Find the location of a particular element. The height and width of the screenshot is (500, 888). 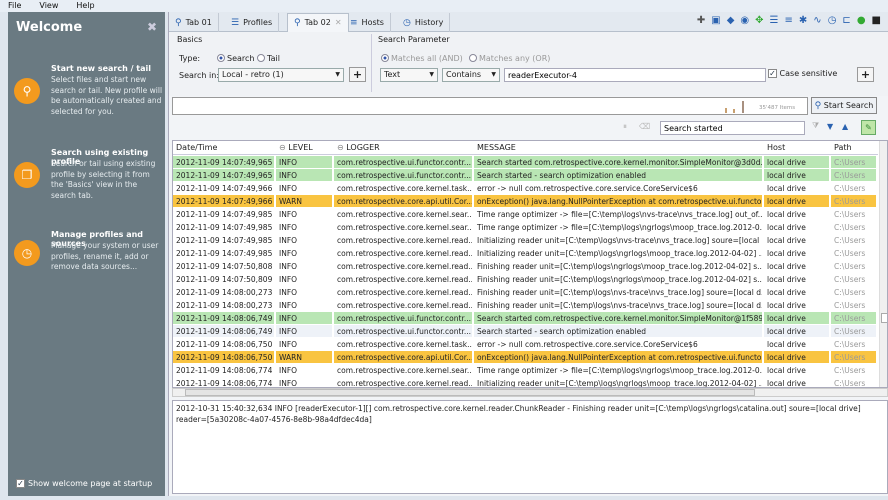

cell-datetime: 2012-11-09 14:08:06,750 is located at coordinates (223, 357).